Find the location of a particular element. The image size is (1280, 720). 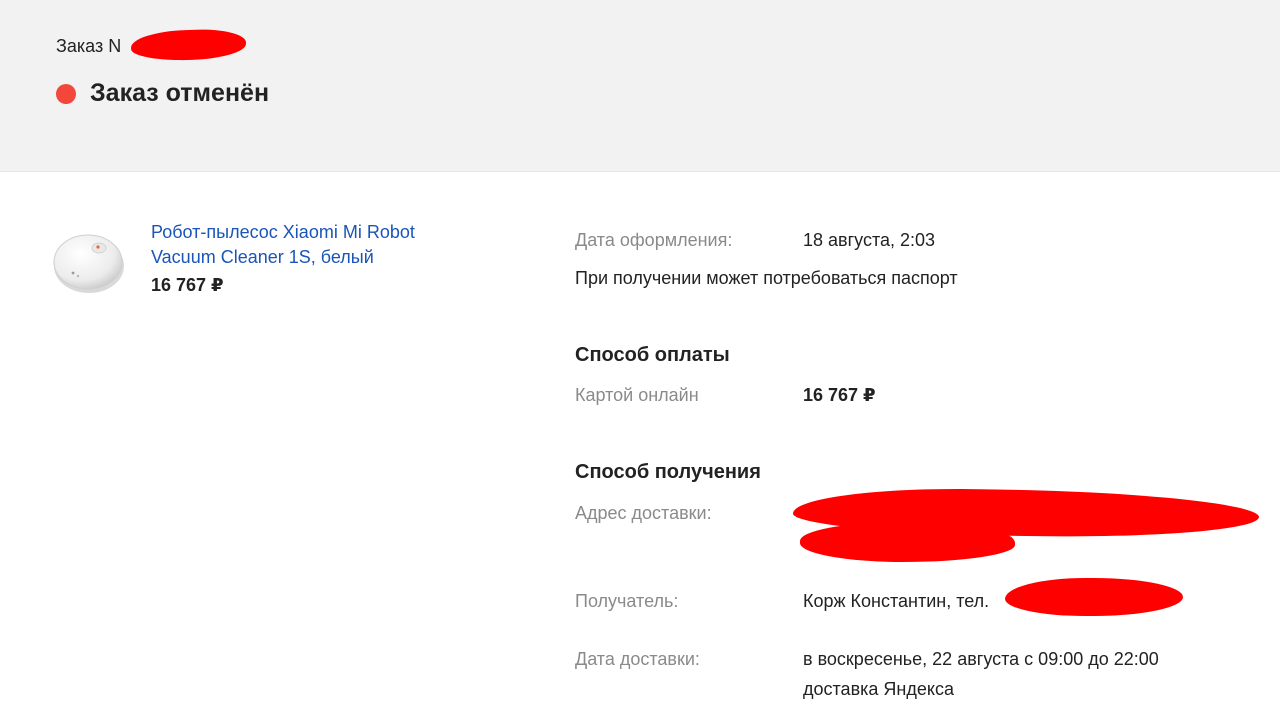

recipient-value: Корж Константин, тел. is located at coordinates (896, 601).